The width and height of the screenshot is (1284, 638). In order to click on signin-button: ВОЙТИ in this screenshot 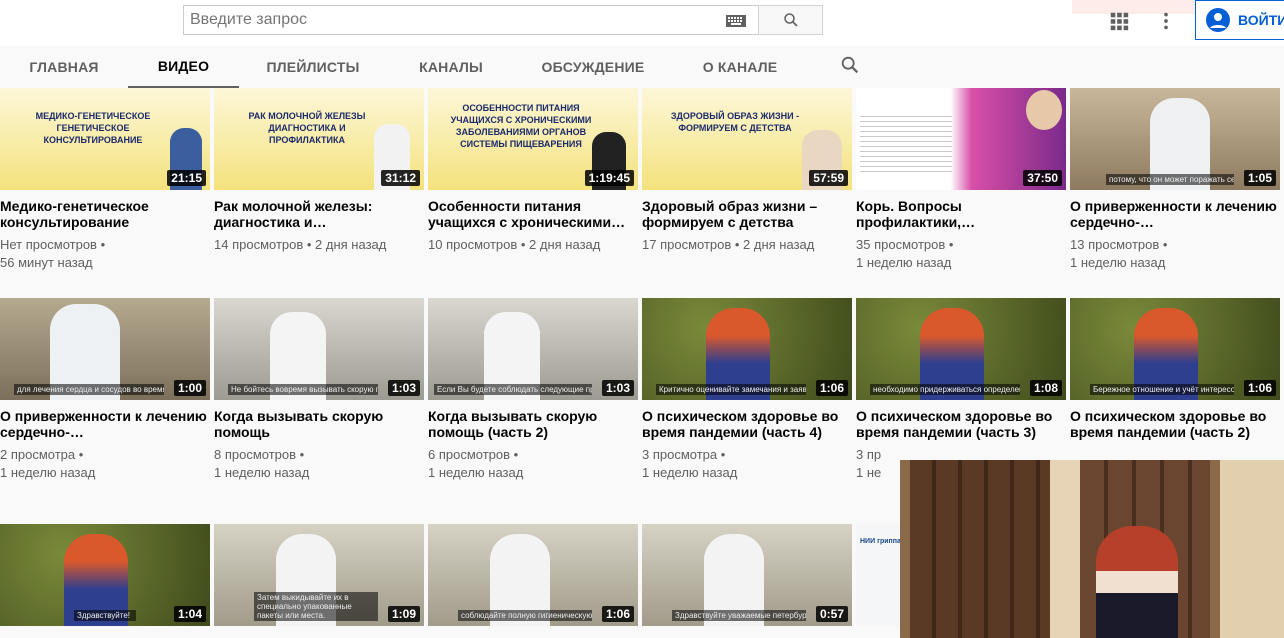, I will do `click(1239, 20)`.